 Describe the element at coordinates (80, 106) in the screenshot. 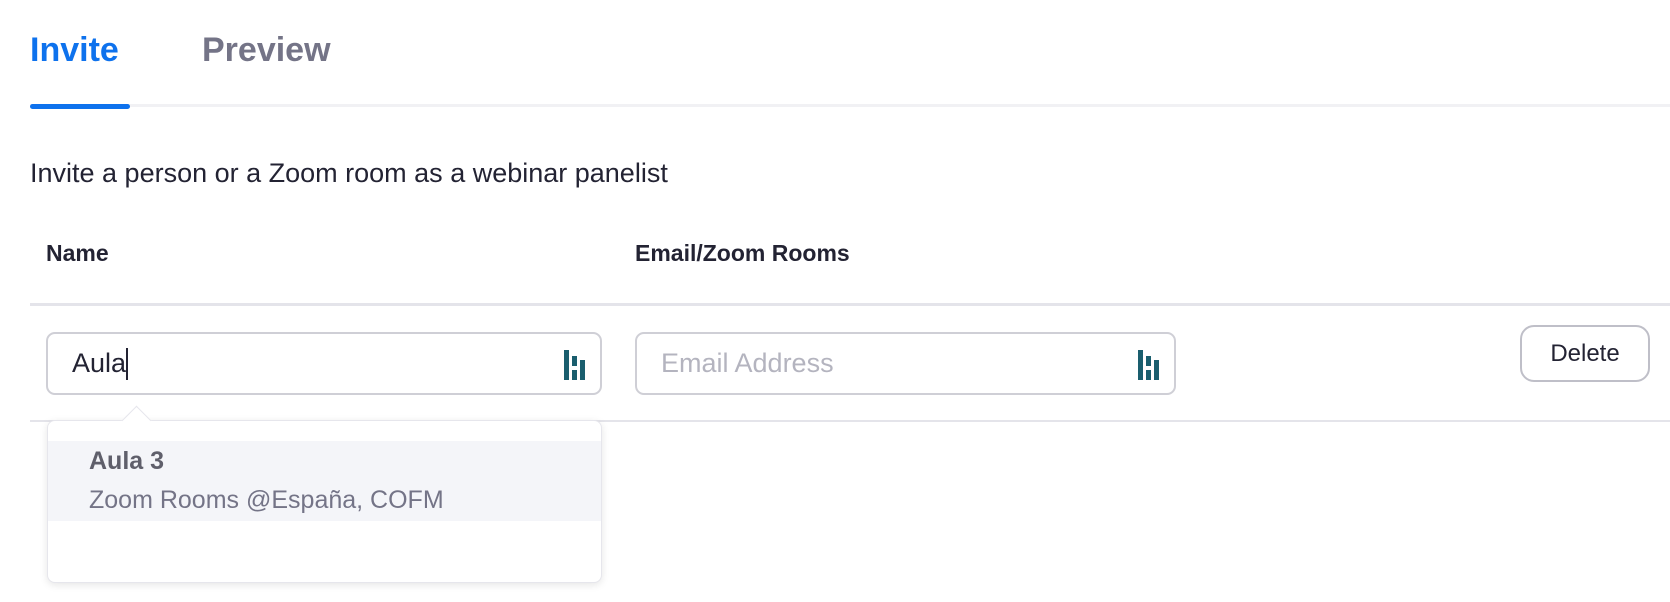

I see `active-tab-indicator` at that location.